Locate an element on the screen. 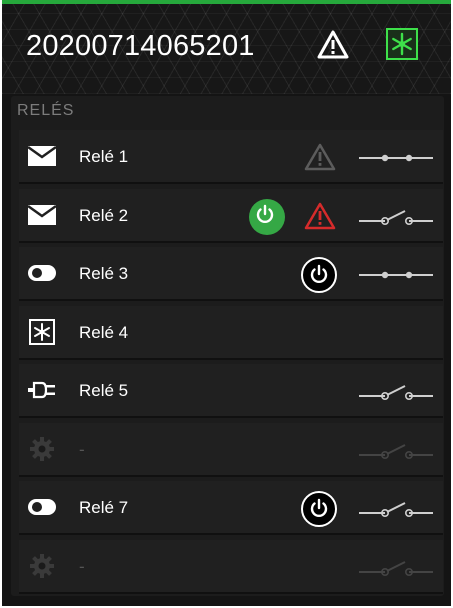  section-title: RELÉS is located at coordinates (46, 110).